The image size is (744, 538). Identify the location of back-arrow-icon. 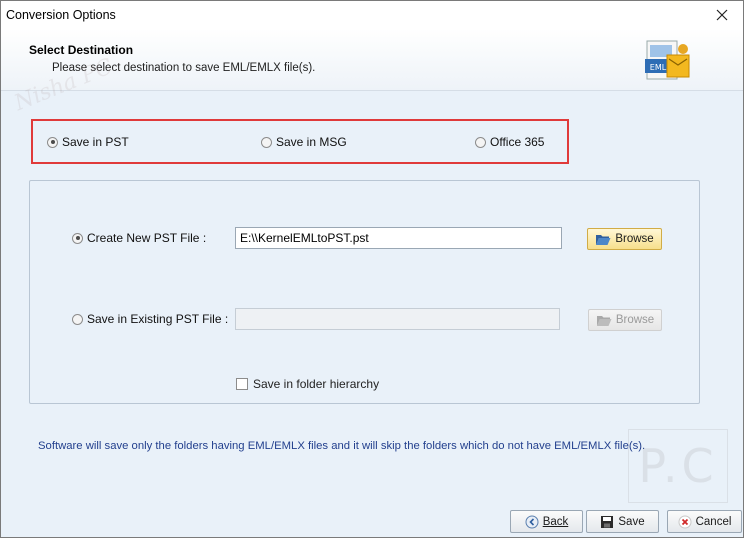
(532, 521).